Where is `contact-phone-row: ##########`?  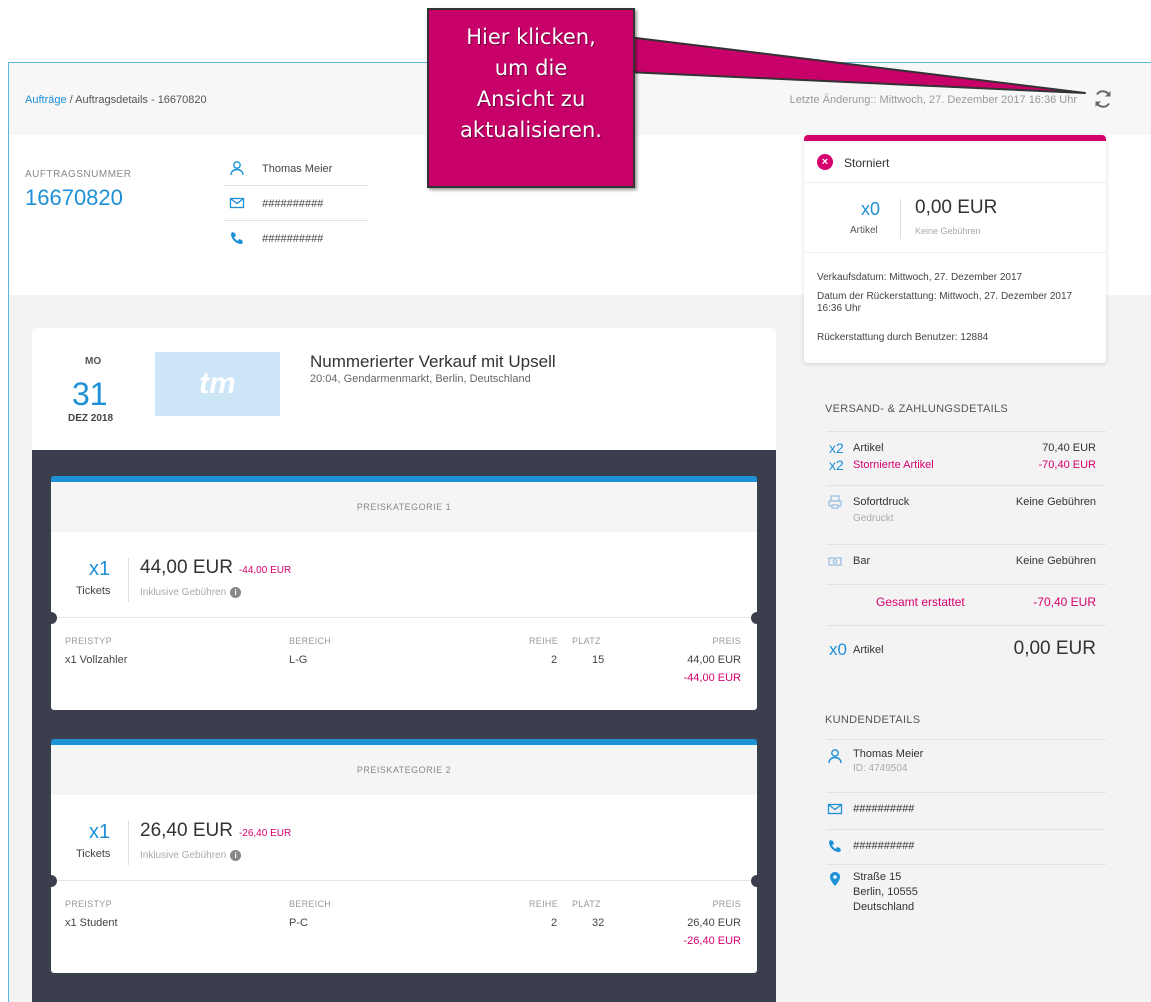
contact-phone-row: ########## is located at coordinates (296, 238).